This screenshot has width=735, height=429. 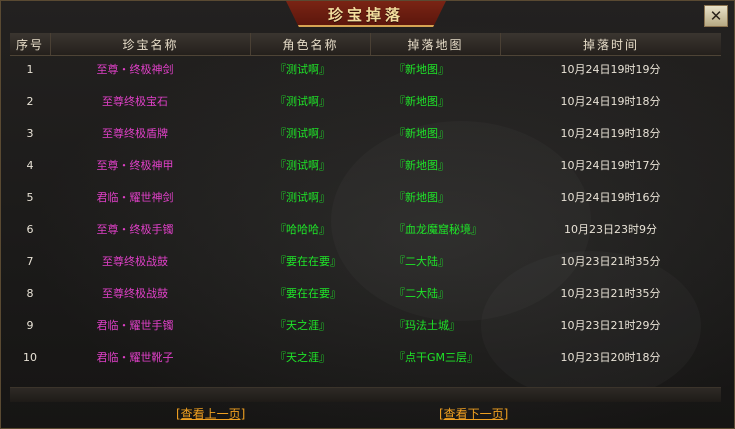 I want to click on row-drop-time: 10月24日19时16分, so click(x=610, y=197).